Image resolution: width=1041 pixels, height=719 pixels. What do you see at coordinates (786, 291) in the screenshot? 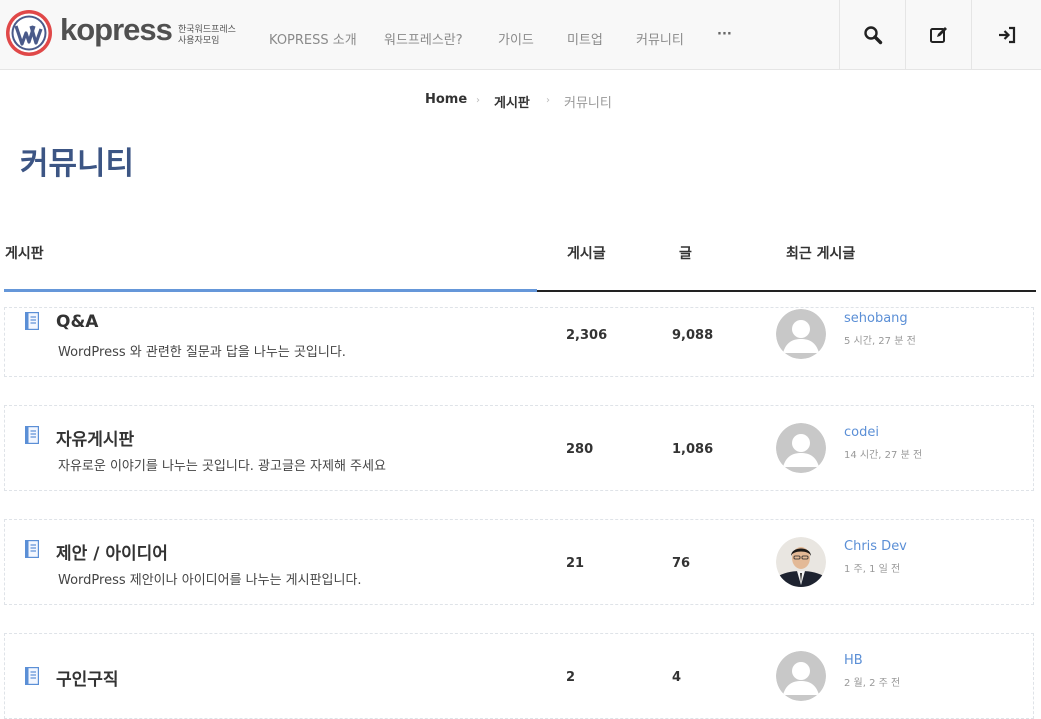
I see `header-rule` at bounding box center [786, 291].